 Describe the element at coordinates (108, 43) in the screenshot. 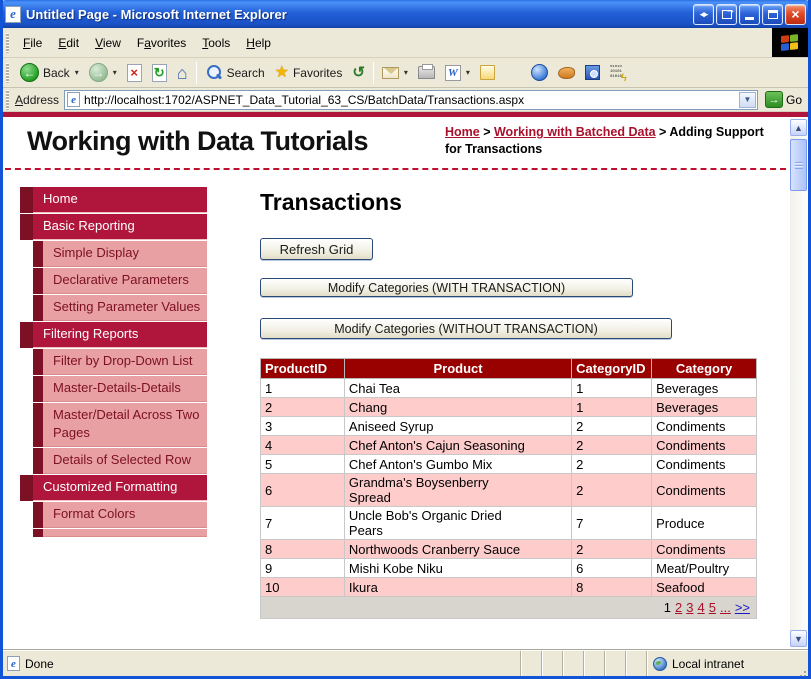

I see `menu-view: View` at that location.